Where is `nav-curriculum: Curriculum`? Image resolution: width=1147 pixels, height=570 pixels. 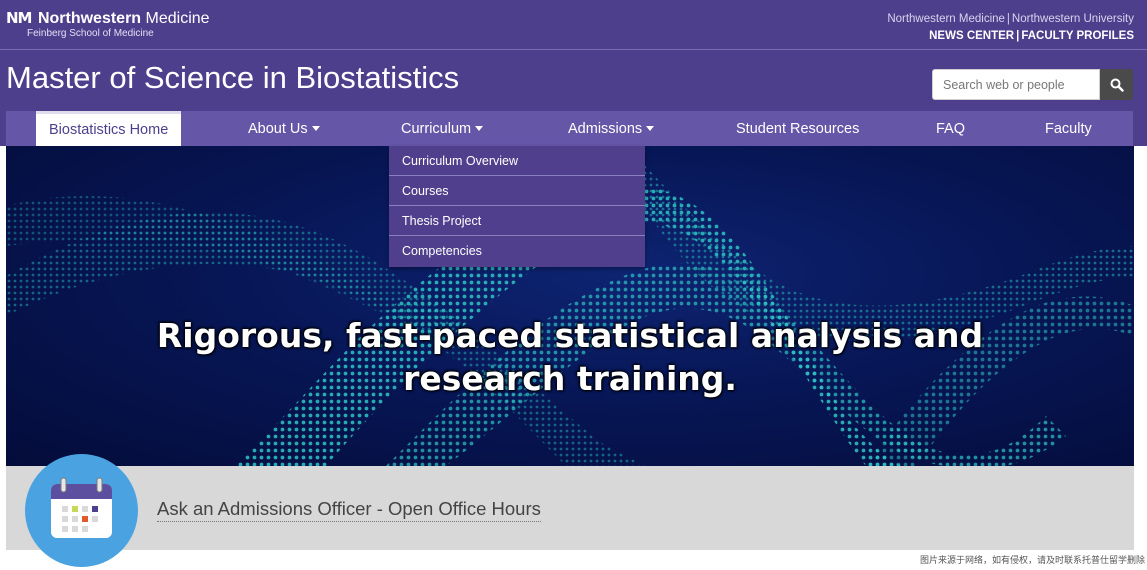 nav-curriculum: Curriculum is located at coordinates (442, 128).